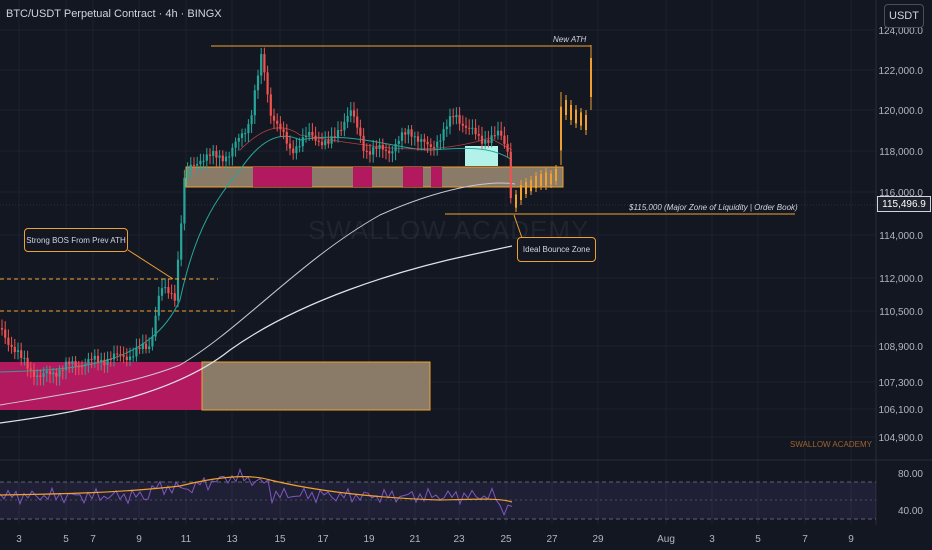 This screenshot has width=932, height=550. I want to click on bos-callout: Strong BOS From Prev ATH, so click(76, 240).